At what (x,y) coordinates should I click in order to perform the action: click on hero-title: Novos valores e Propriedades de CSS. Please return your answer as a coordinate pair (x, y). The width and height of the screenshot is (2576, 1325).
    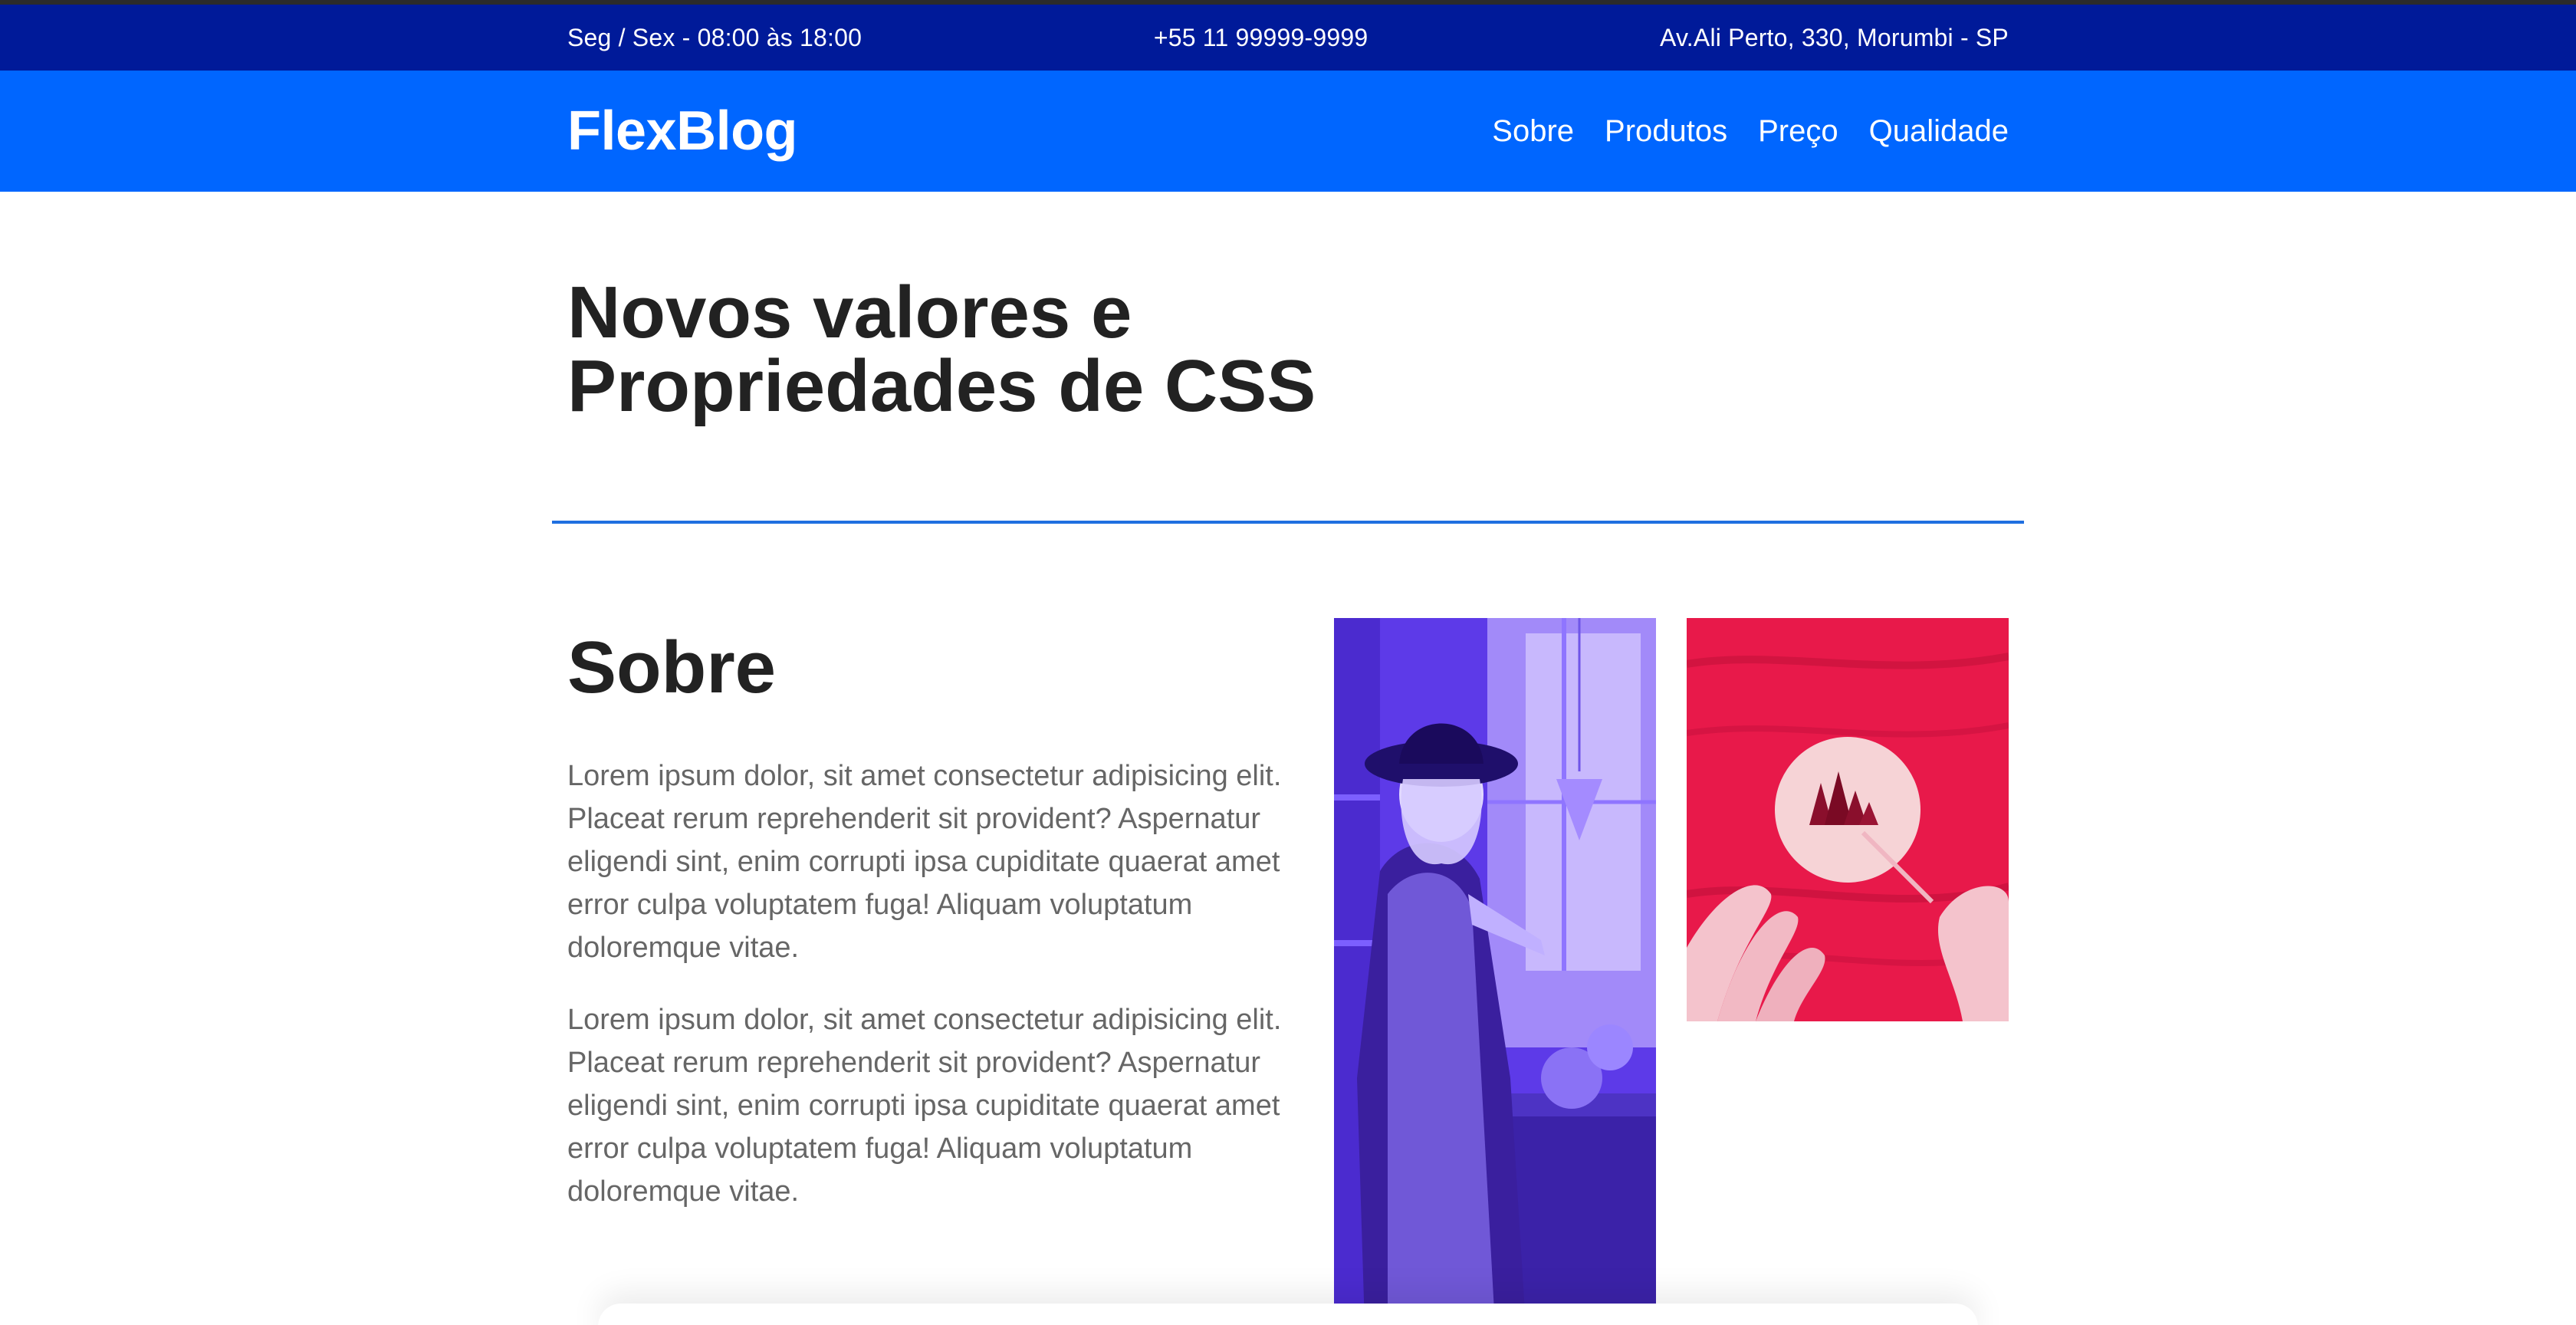
    Looking at the image, I should click on (1027, 349).